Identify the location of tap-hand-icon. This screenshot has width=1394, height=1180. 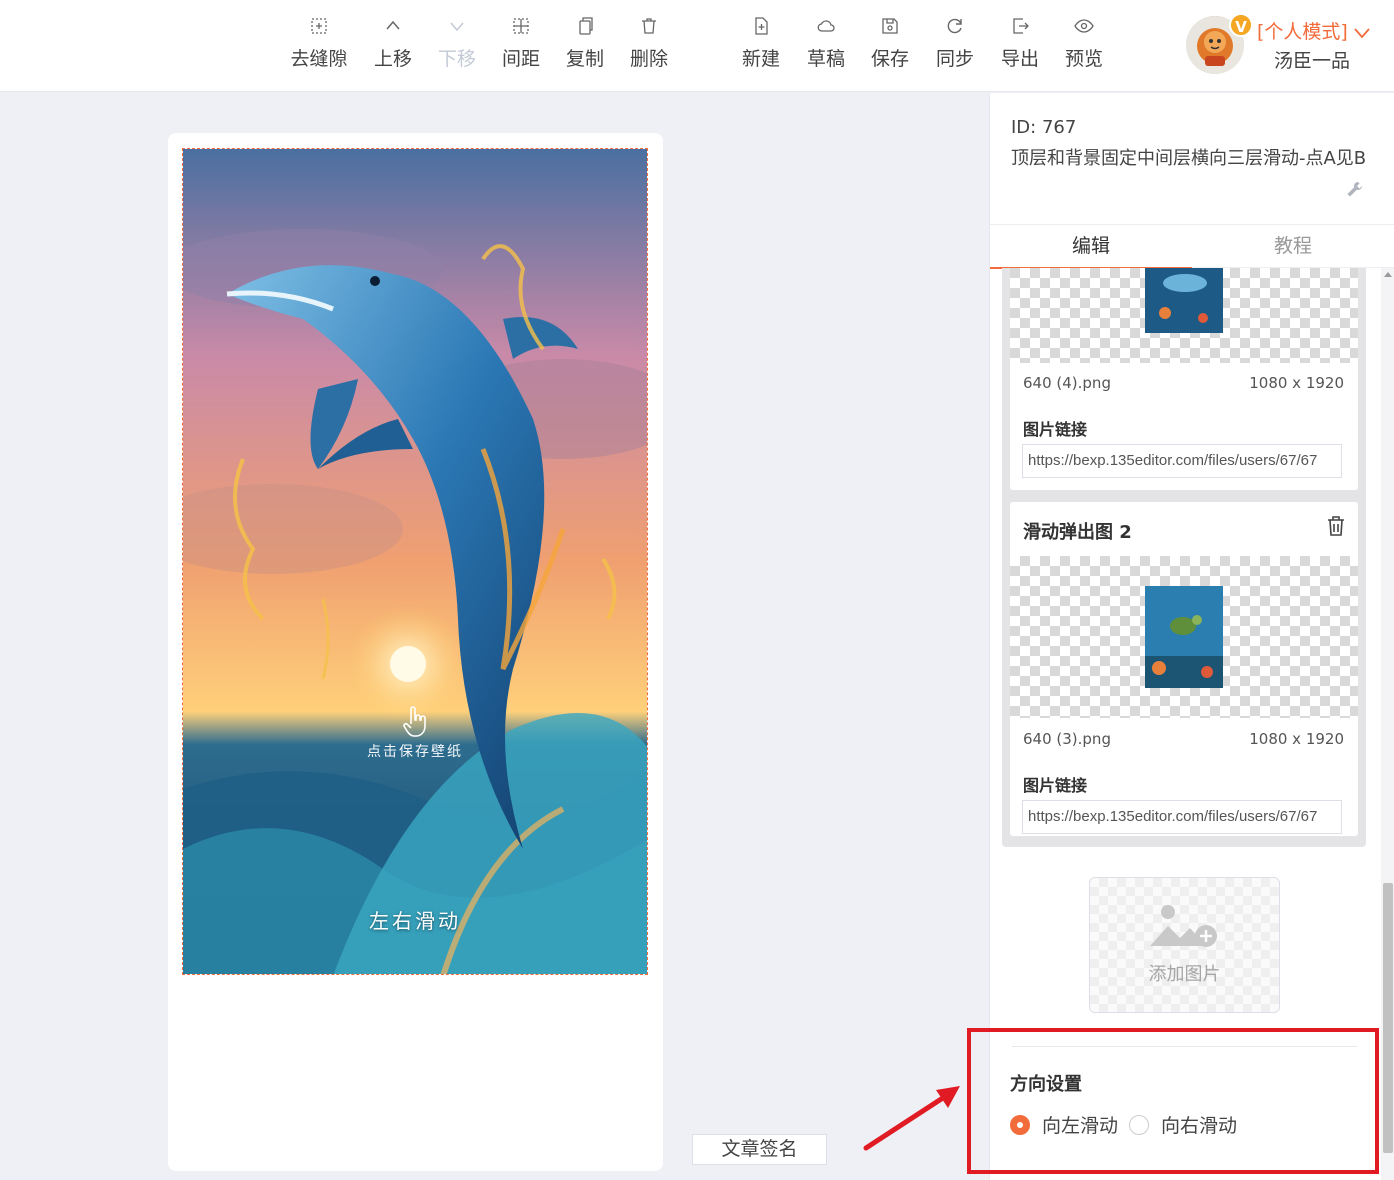
(414, 721).